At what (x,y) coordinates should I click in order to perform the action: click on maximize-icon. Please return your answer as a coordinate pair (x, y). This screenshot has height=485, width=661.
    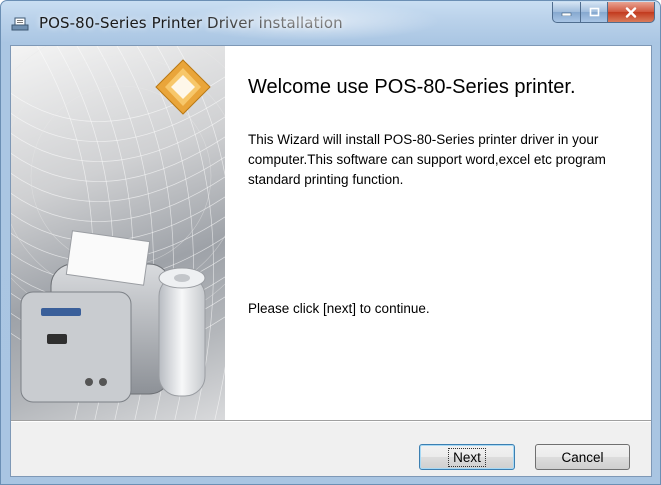
    Looking at the image, I should click on (594, 12).